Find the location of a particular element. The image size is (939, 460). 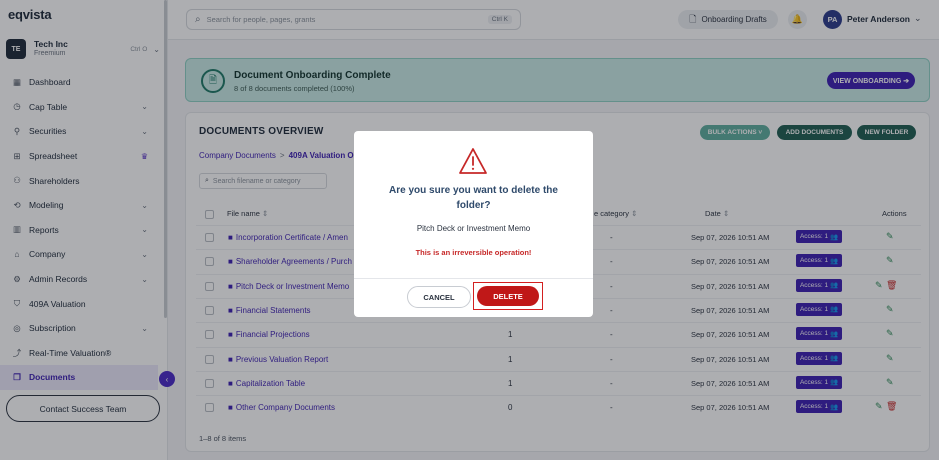

warning-icon is located at coordinates (473, 161).